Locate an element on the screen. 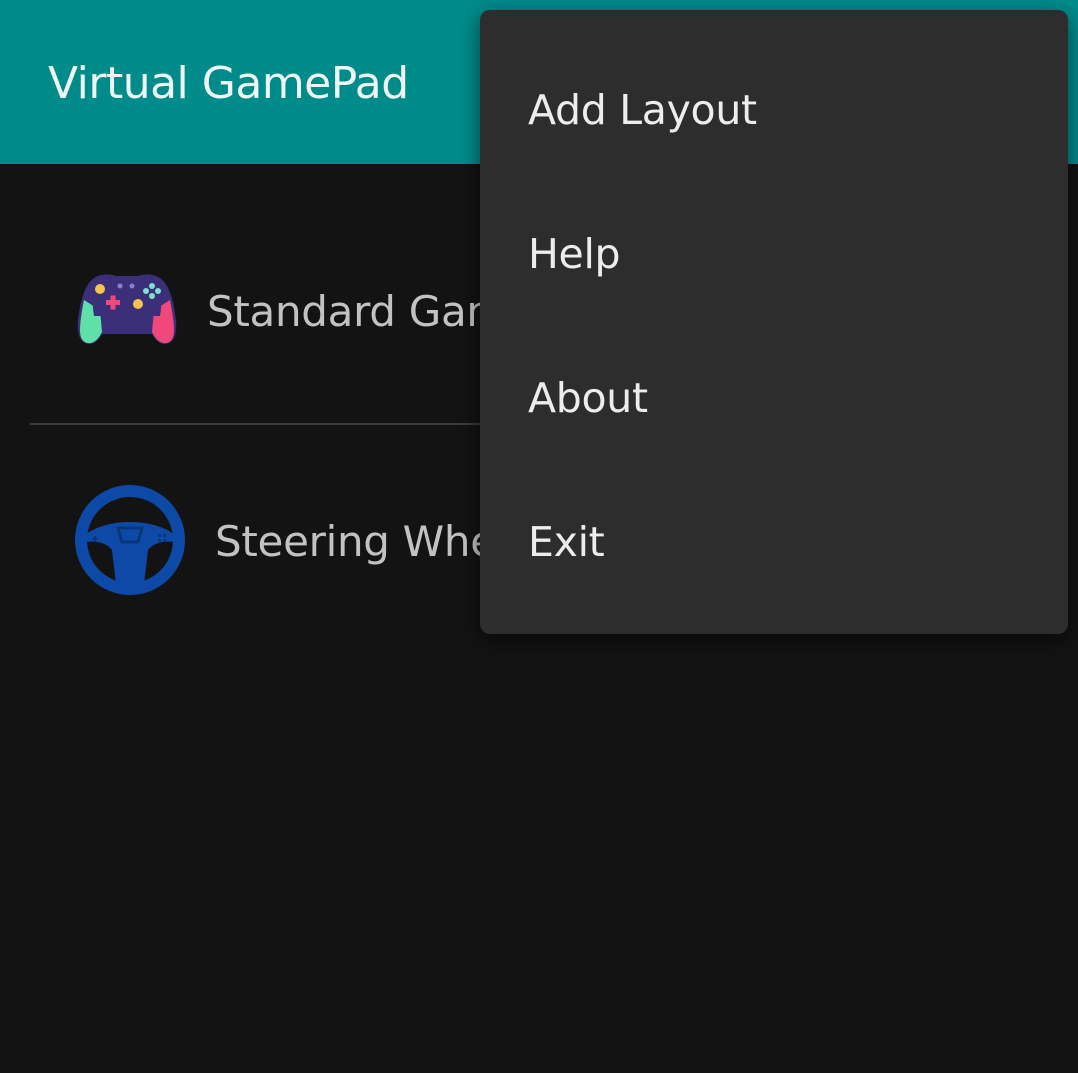 The image size is (1078, 1073). menu-item-label: Add Layout is located at coordinates (642, 110).